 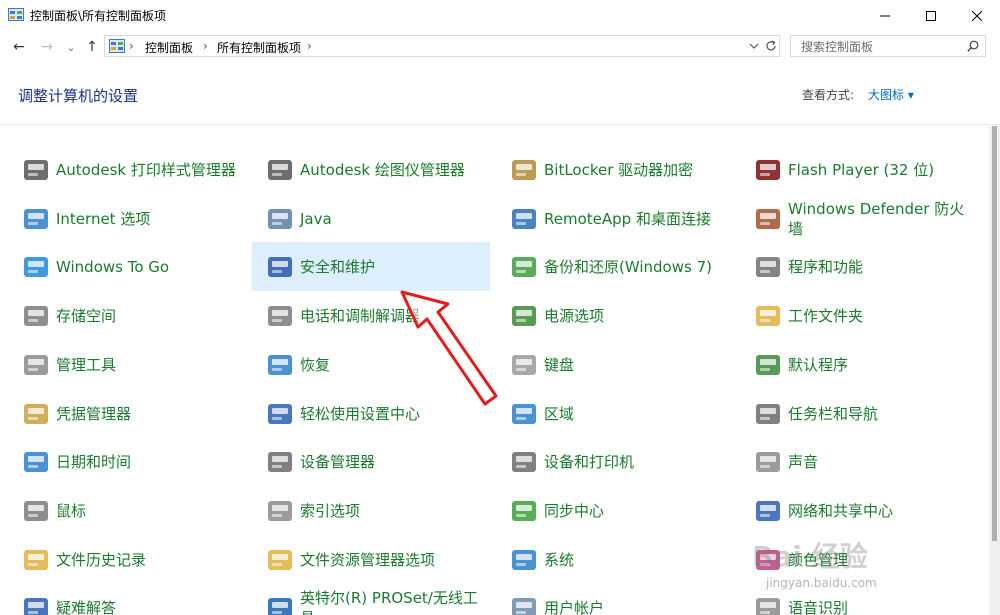 What do you see at coordinates (360, 413) in the screenshot?
I see `control-panel-item-label: 轻松使用设置中心` at bounding box center [360, 413].